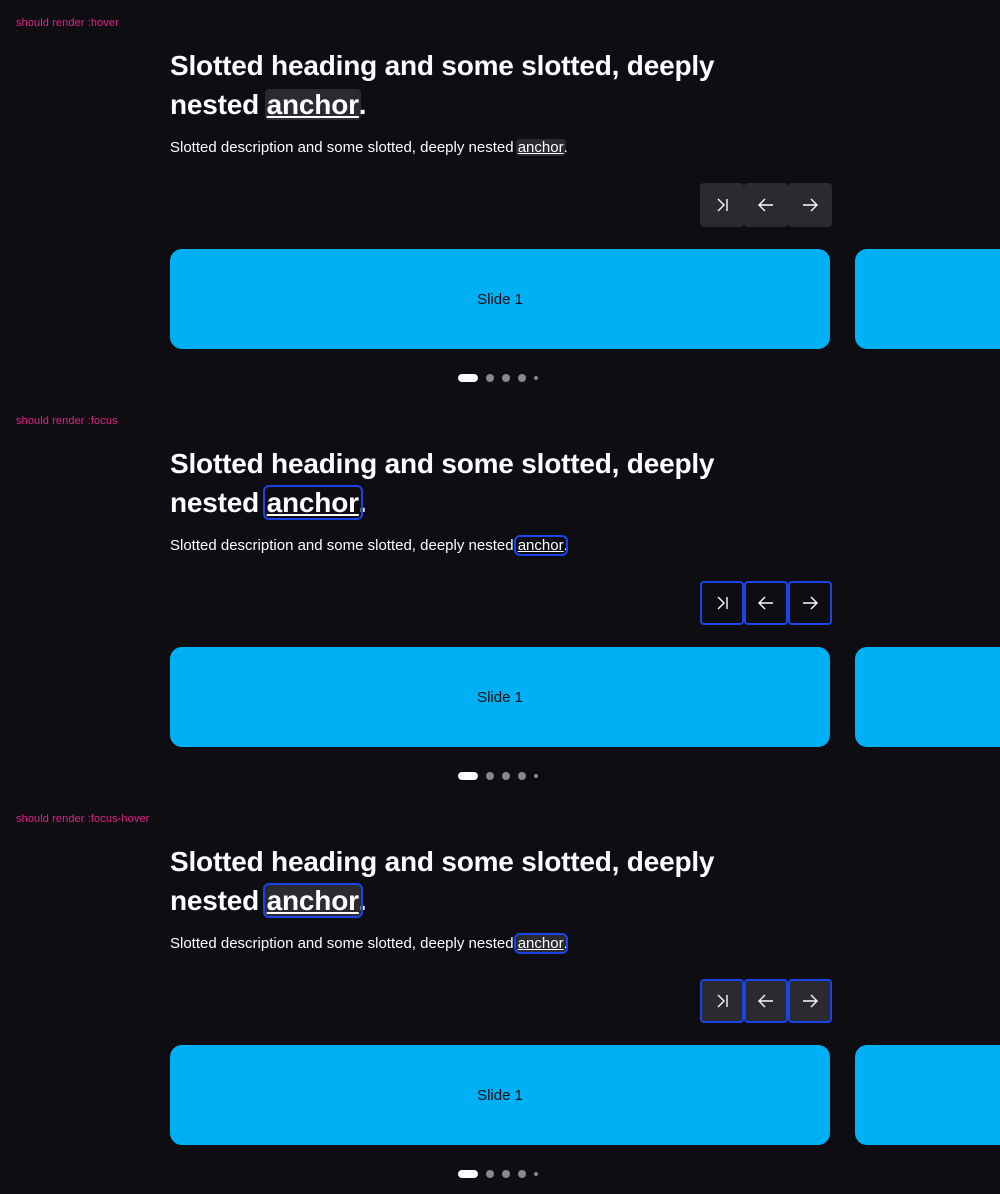 The width and height of the screenshot is (1000, 1194). What do you see at coordinates (83, 819) in the screenshot?
I see `state-label: should render :focus-hover` at bounding box center [83, 819].